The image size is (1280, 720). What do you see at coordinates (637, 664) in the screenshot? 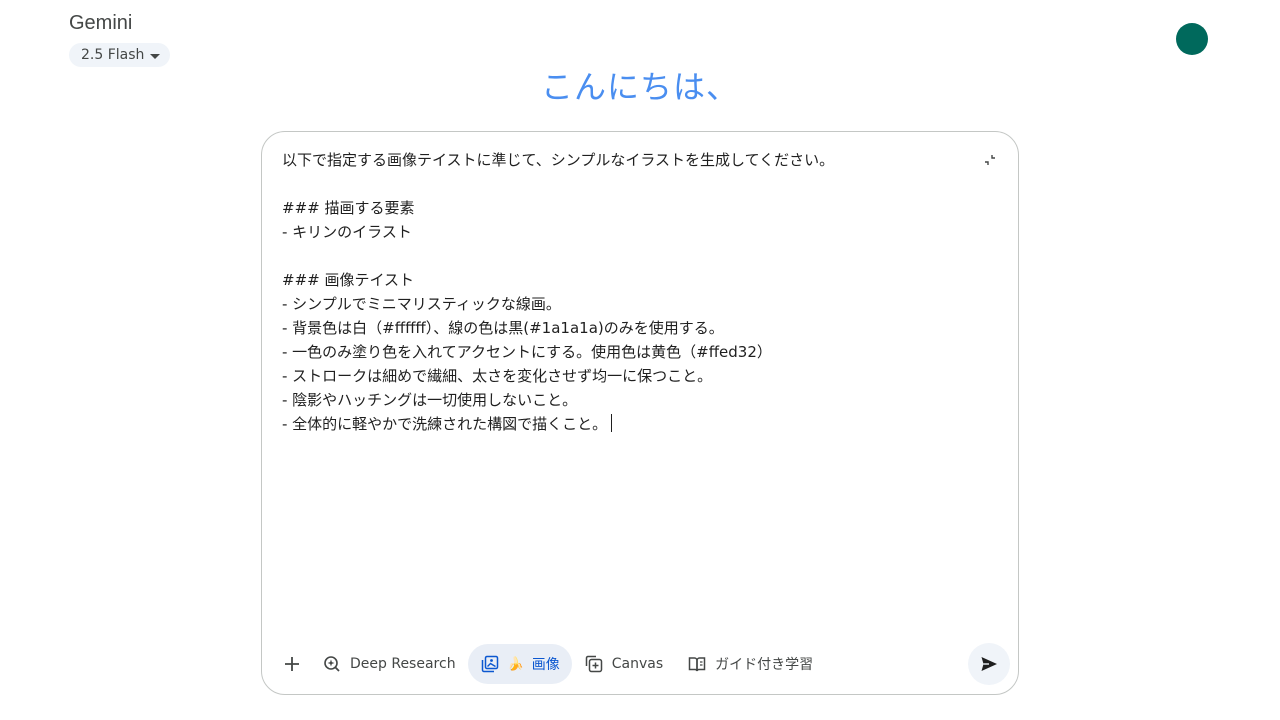
I see `canvas-label: Canvas` at bounding box center [637, 664].